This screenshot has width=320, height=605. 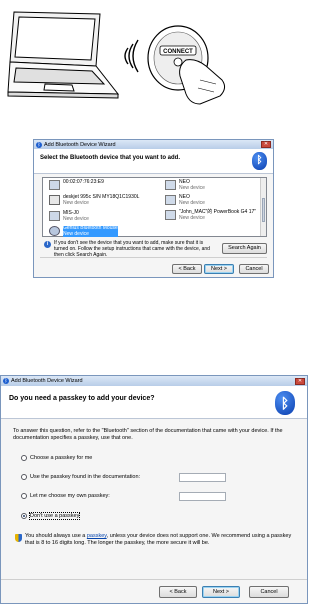 What do you see at coordinates (18, 538) in the screenshot?
I see `warning-shield-icon` at bounding box center [18, 538].